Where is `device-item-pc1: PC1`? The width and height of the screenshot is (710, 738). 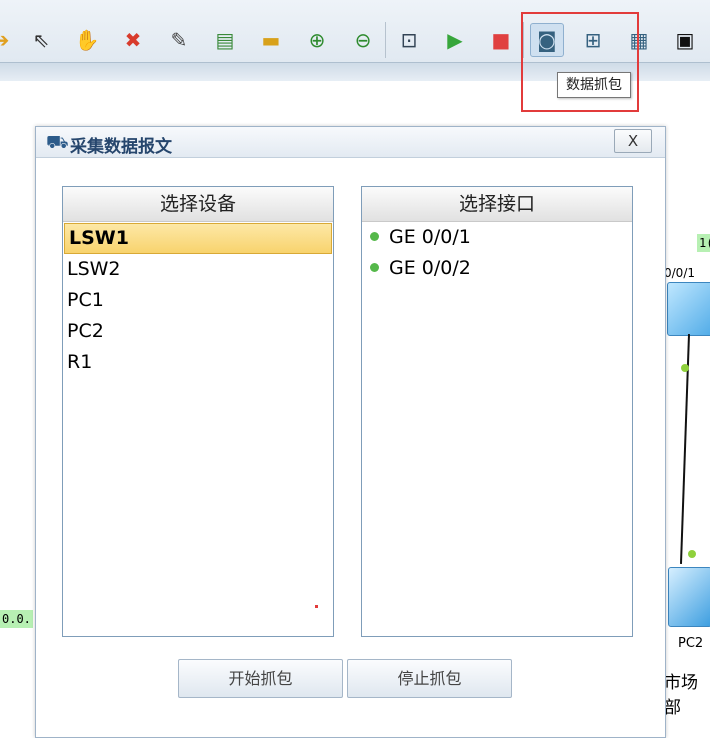 device-item-pc1: PC1 is located at coordinates (198, 300).